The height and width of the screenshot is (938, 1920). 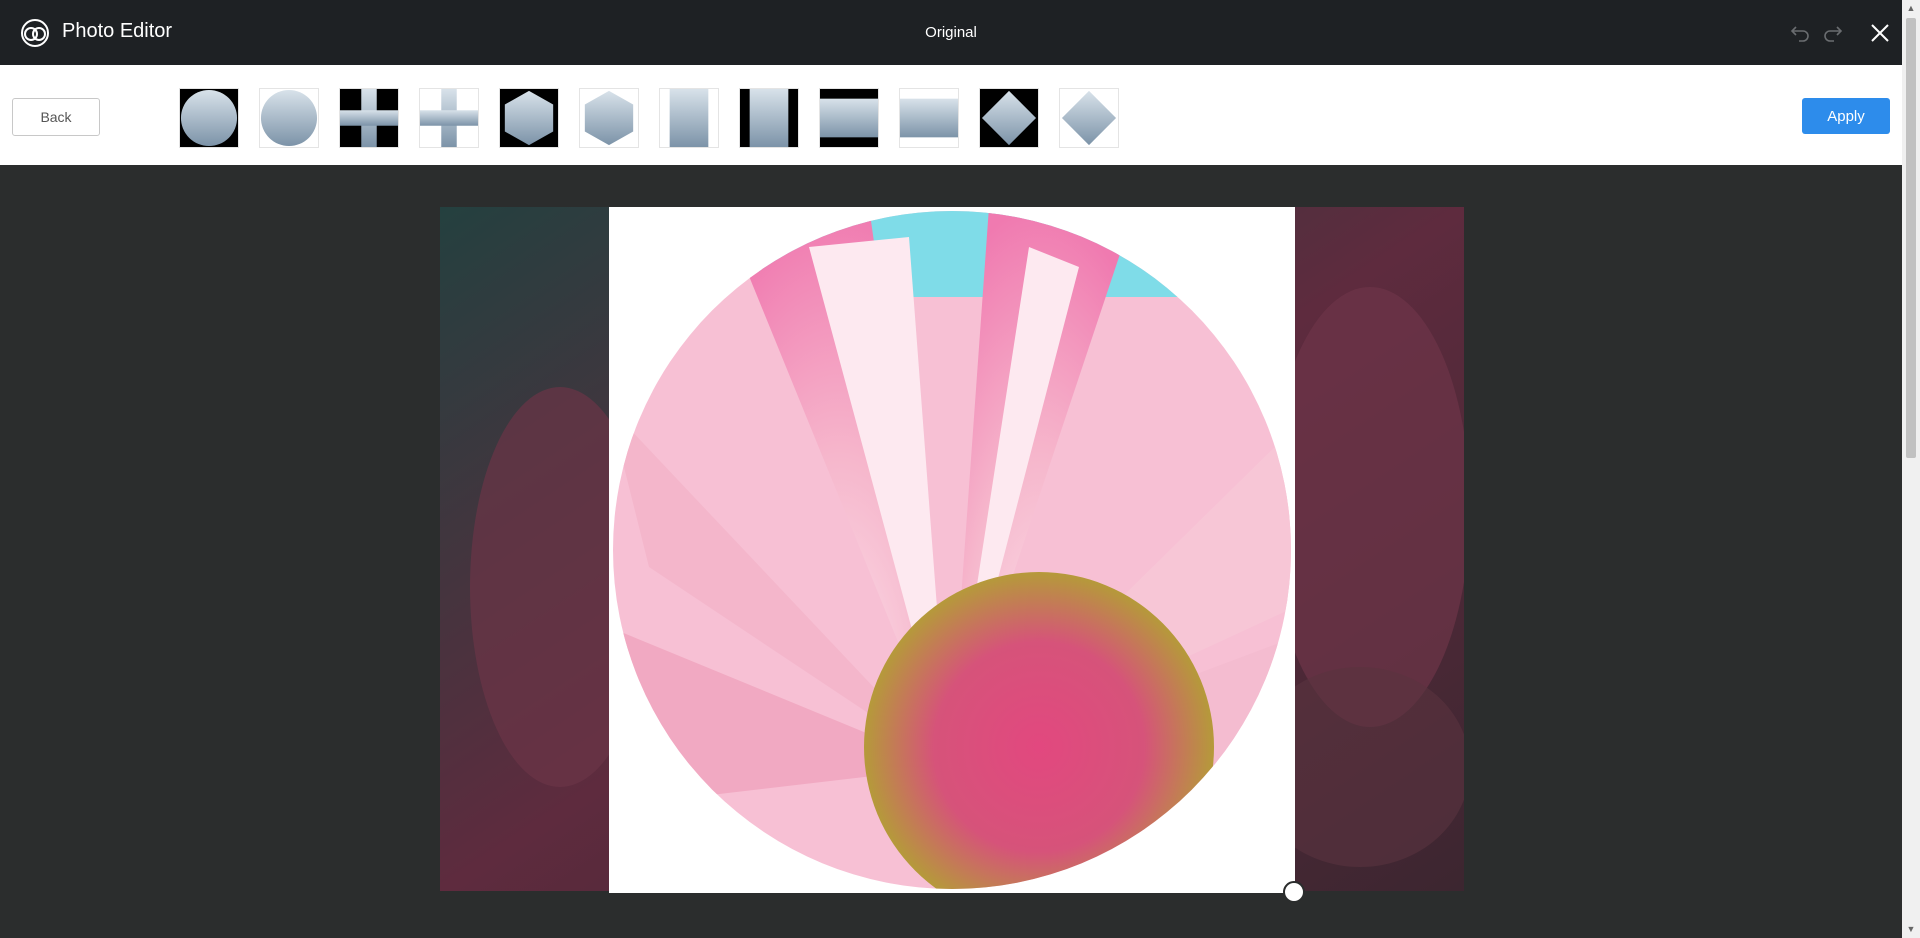 What do you see at coordinates (1009, 118) in the screenshot?
I see `shape-diamond-black` at bounding box center [1009, 118].